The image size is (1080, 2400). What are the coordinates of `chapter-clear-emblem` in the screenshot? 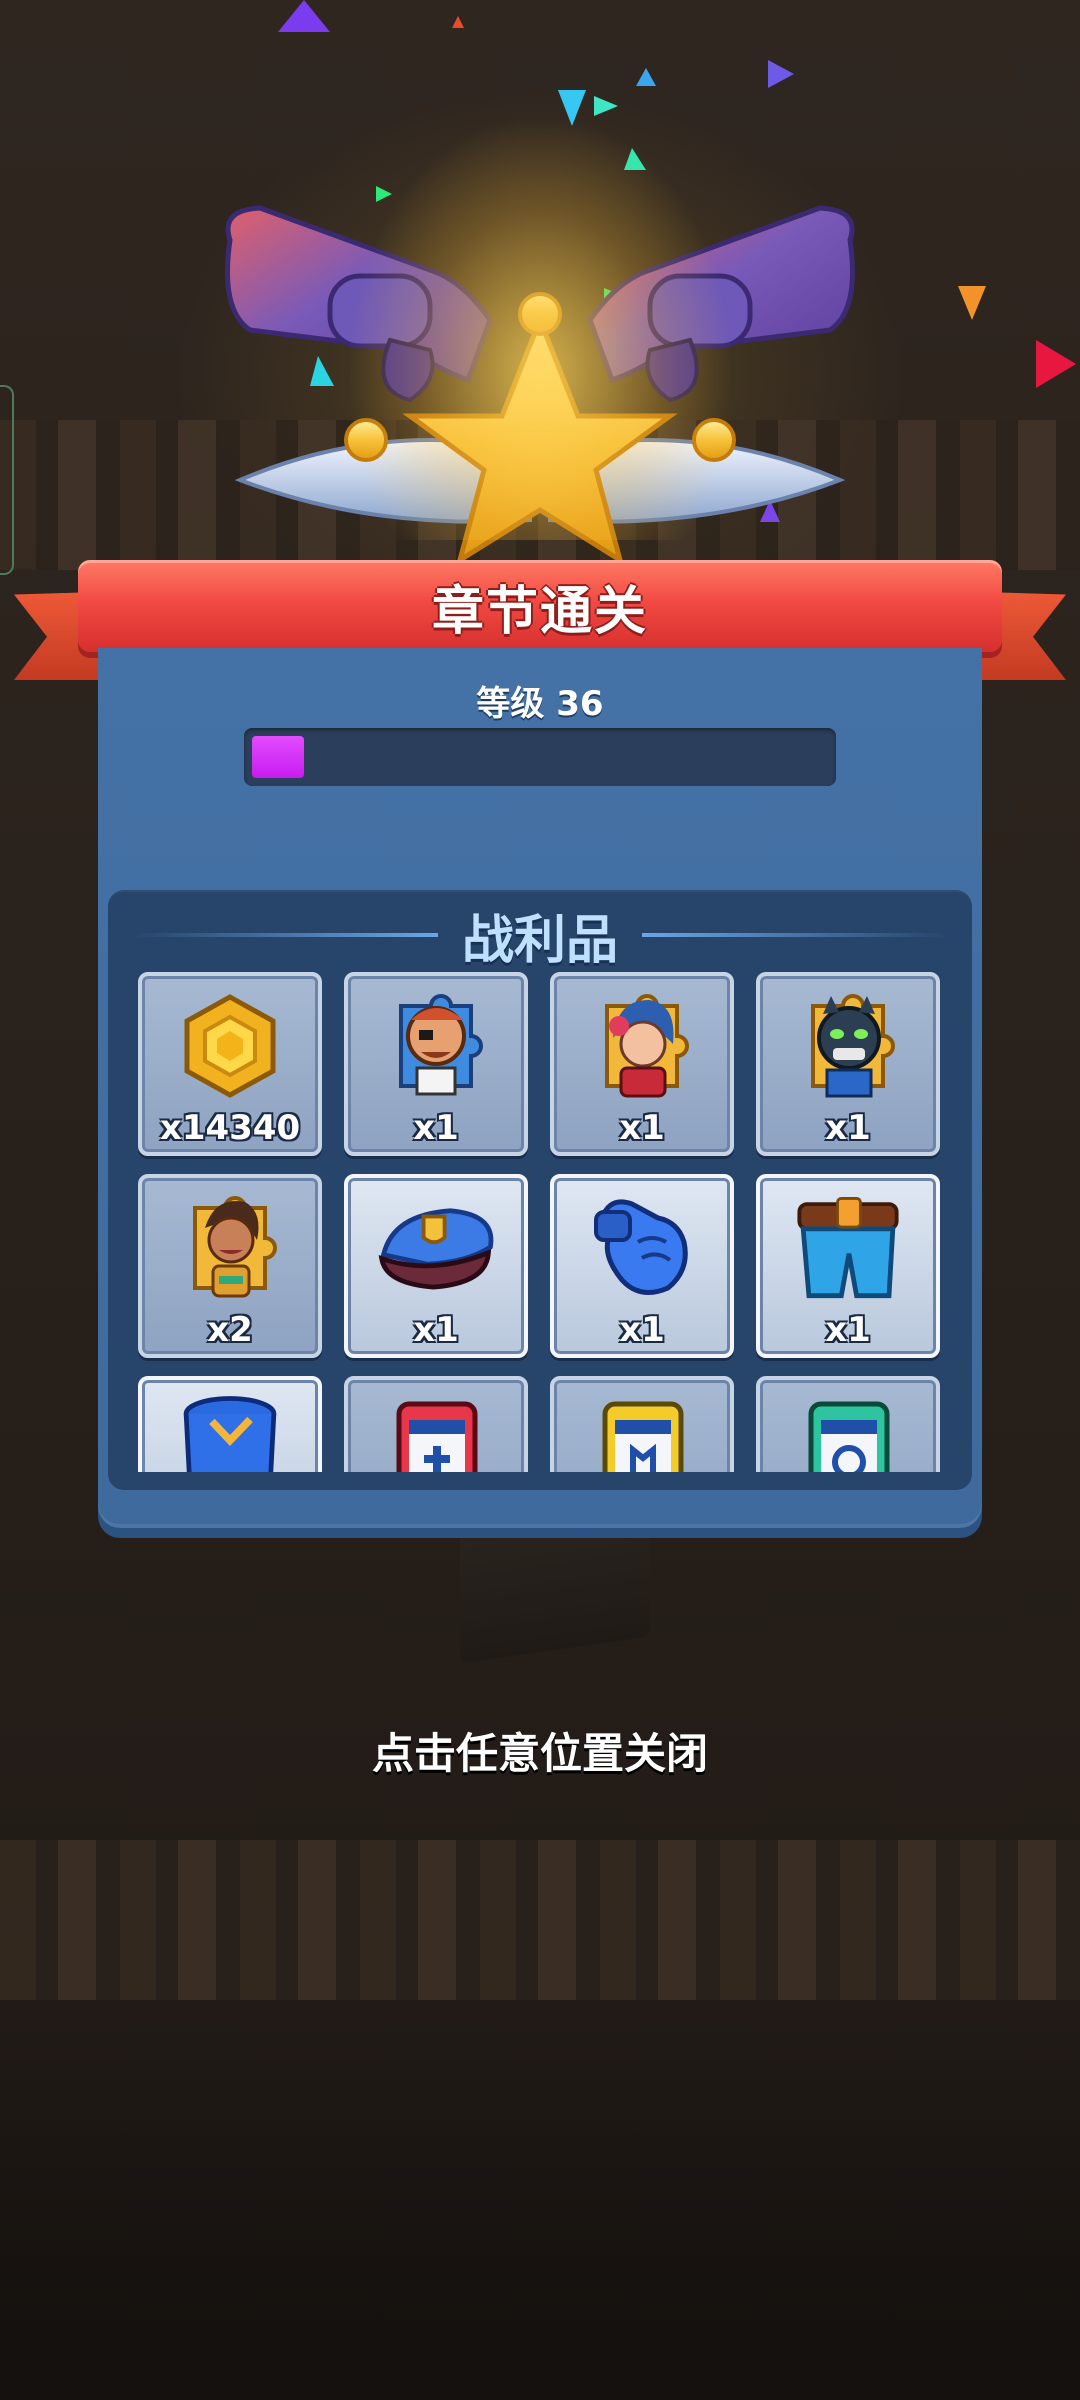 It's located at (540, 350).